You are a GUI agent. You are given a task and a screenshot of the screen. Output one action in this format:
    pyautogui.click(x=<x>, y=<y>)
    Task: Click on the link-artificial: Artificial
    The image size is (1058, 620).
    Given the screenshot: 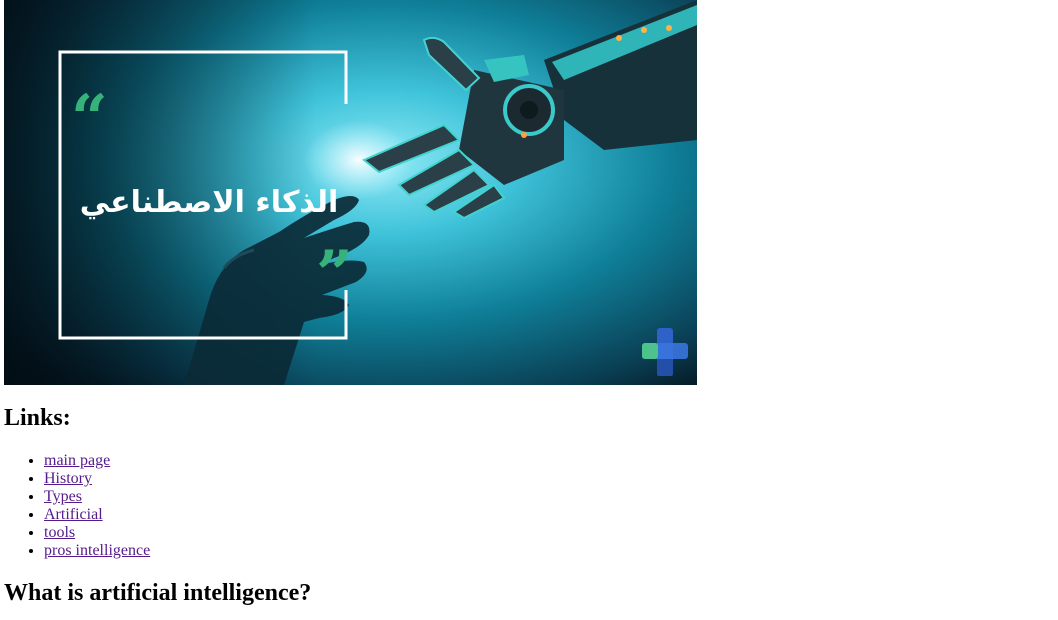 What is the action you would take?
    pyautogui.click(x=73, y=514)
    